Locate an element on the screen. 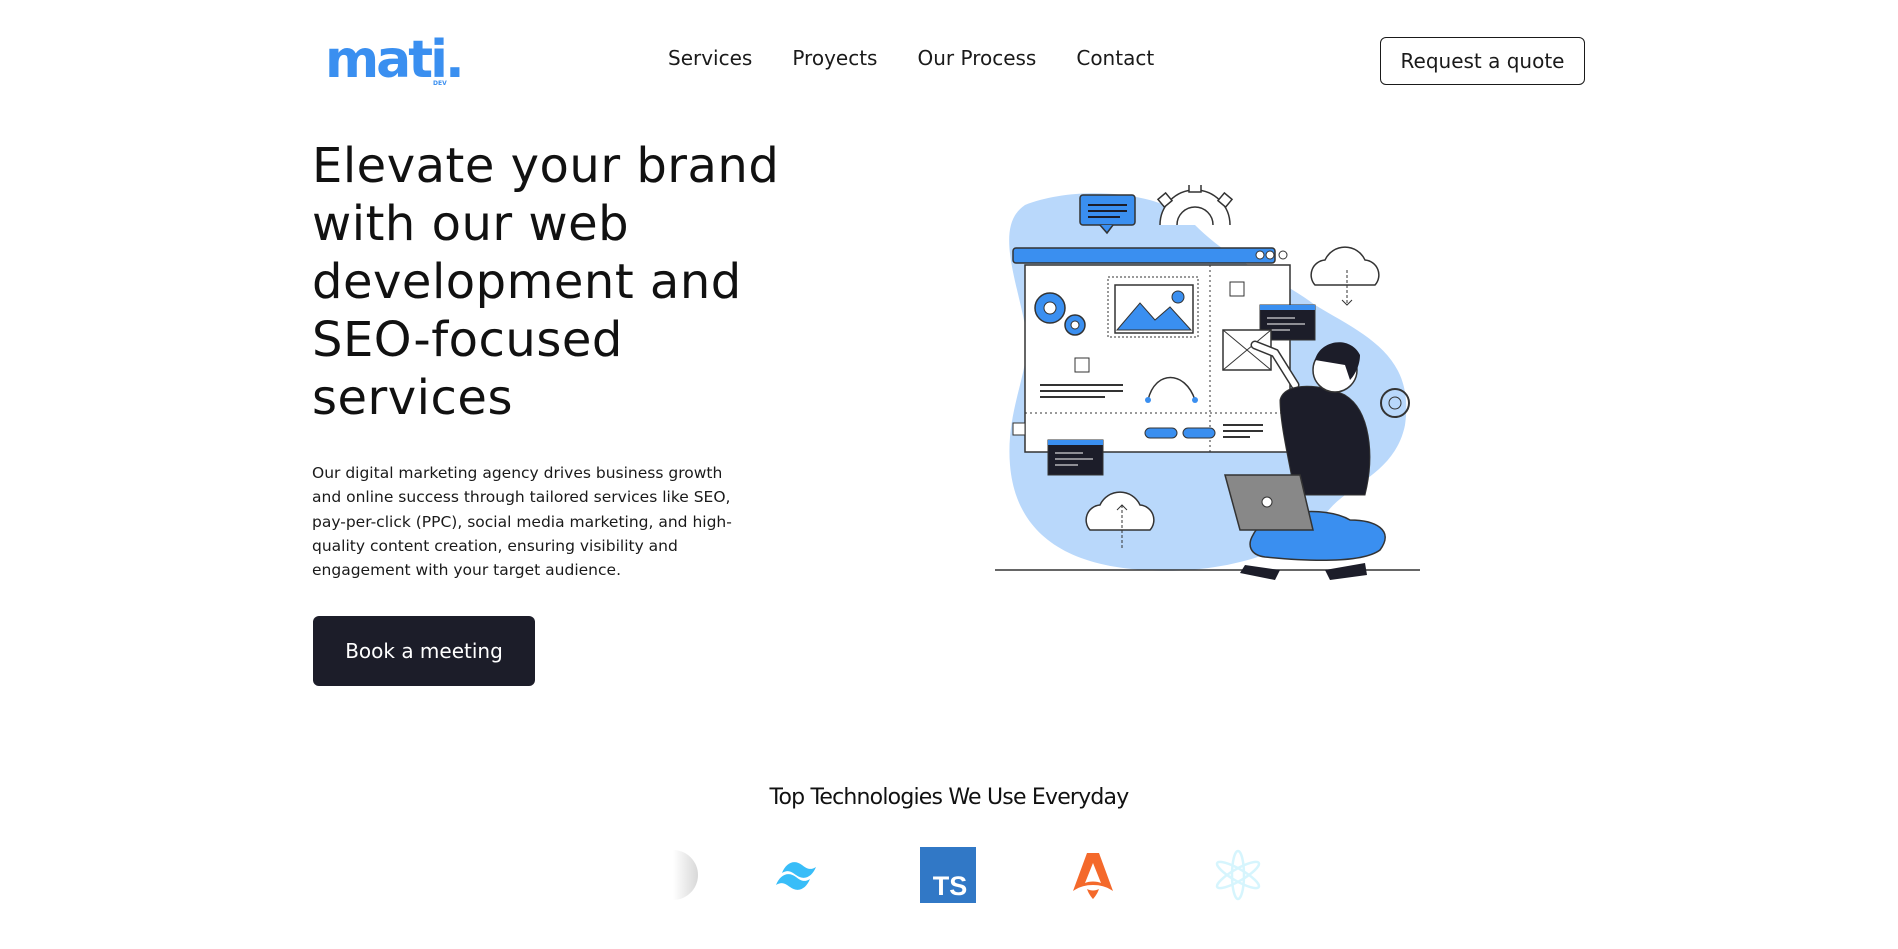  typescript-logo: TS is located at coordinates (948, 875).